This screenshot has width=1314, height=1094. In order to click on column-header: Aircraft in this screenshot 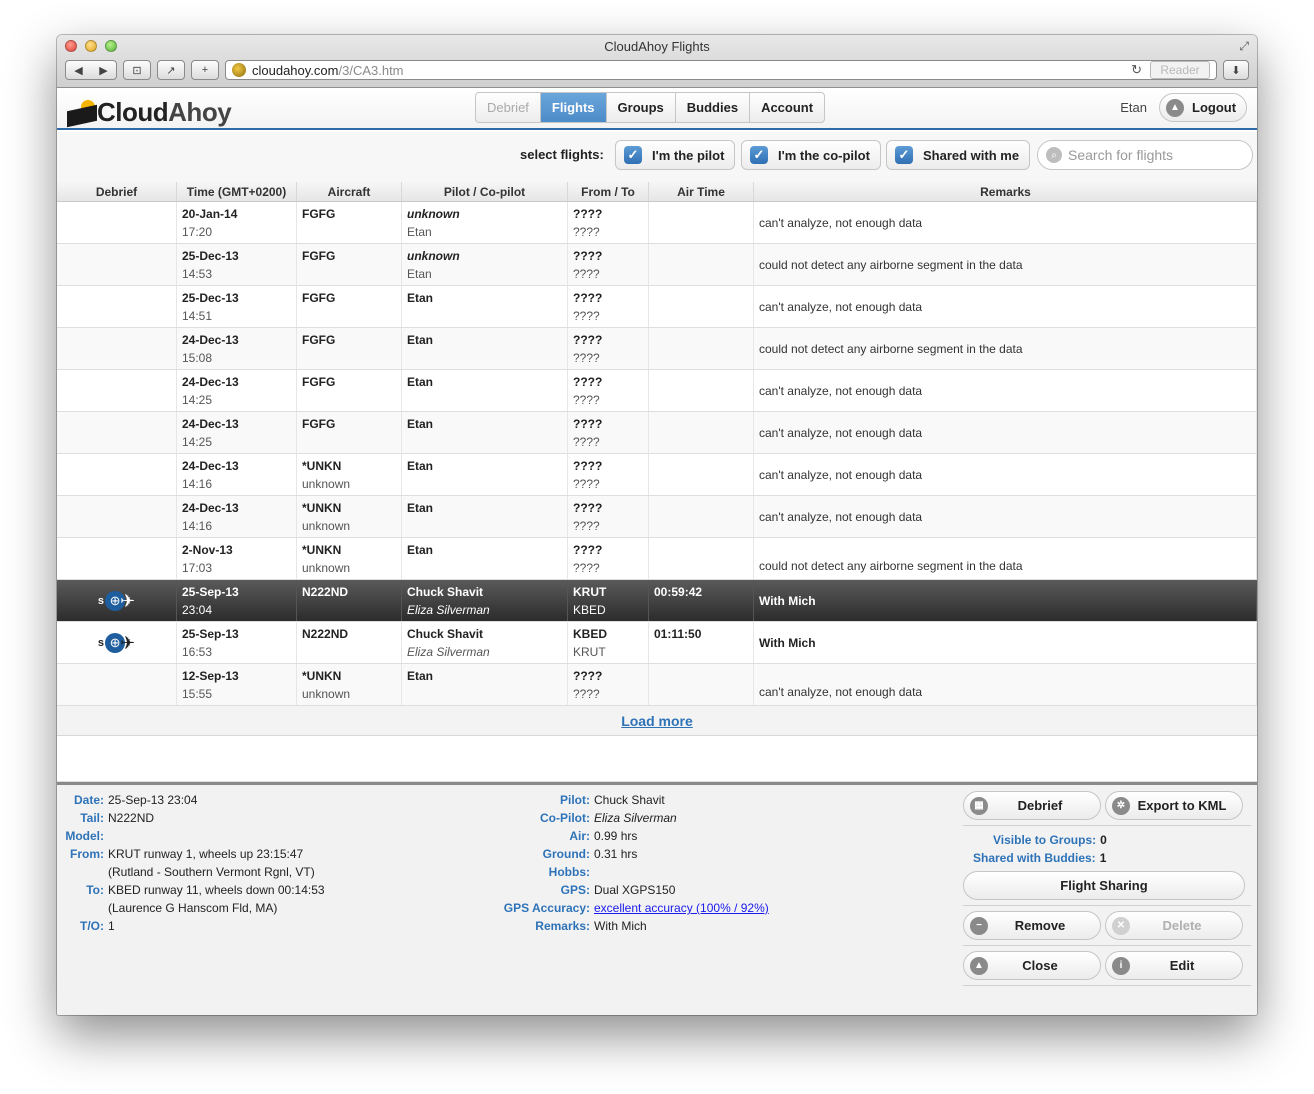, I will do `click(349, 191)`.